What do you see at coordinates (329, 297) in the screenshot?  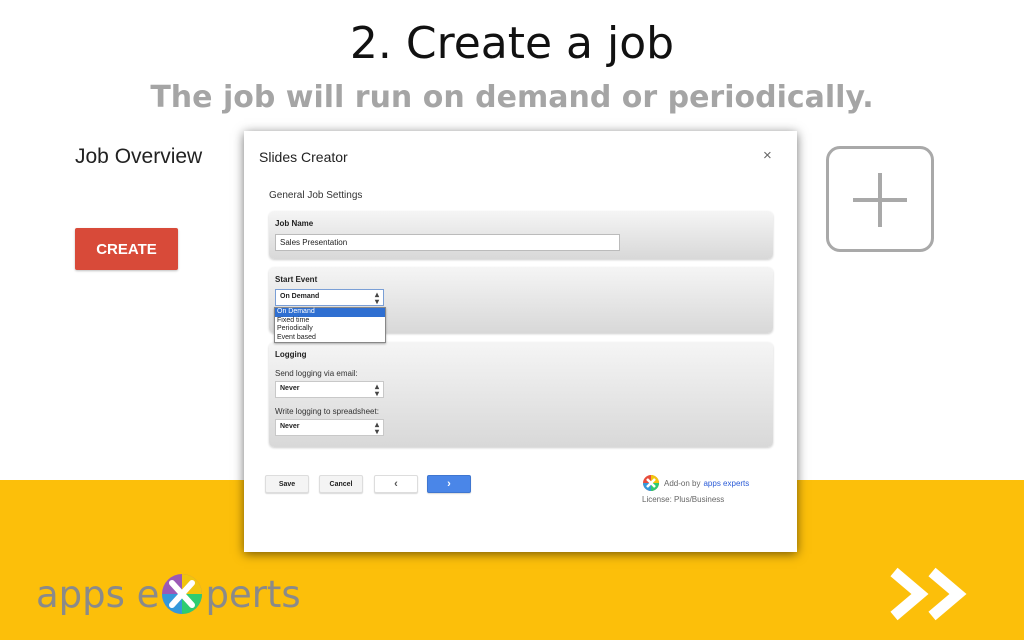 I see `start-event-select: On Demand ▴ ▾` at bounding box center [329, 297].